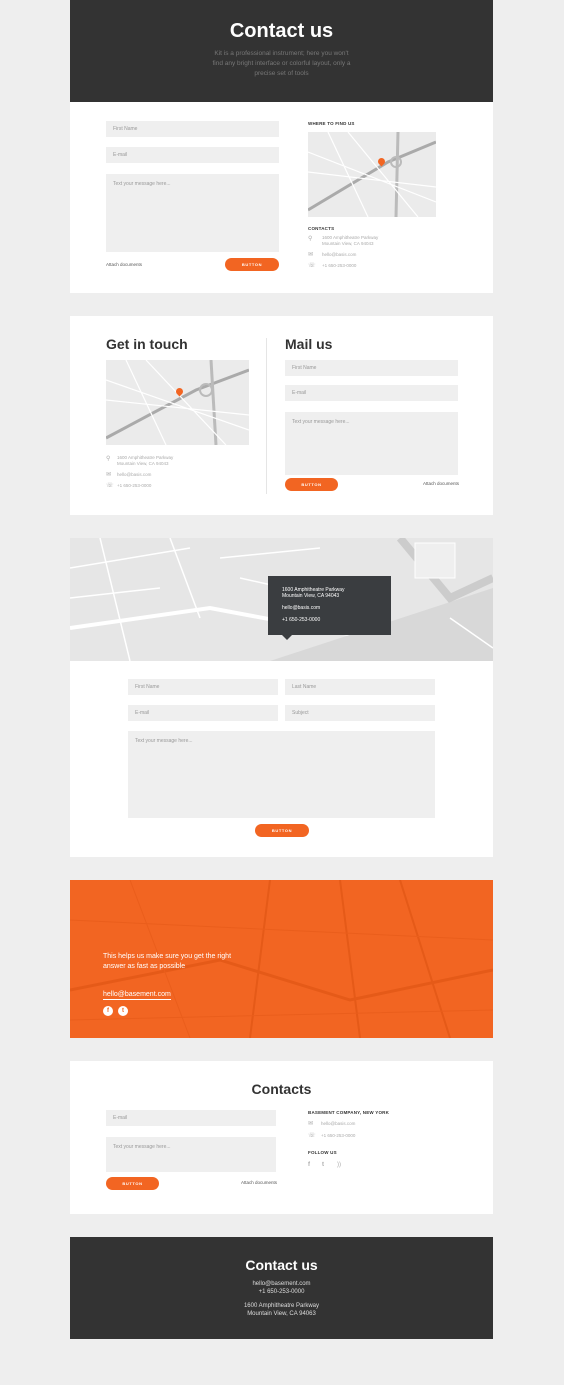 The height and width of the screenshot is (1385, 564). I want to click on contacts-title: Contacts, so click(281, 1089).